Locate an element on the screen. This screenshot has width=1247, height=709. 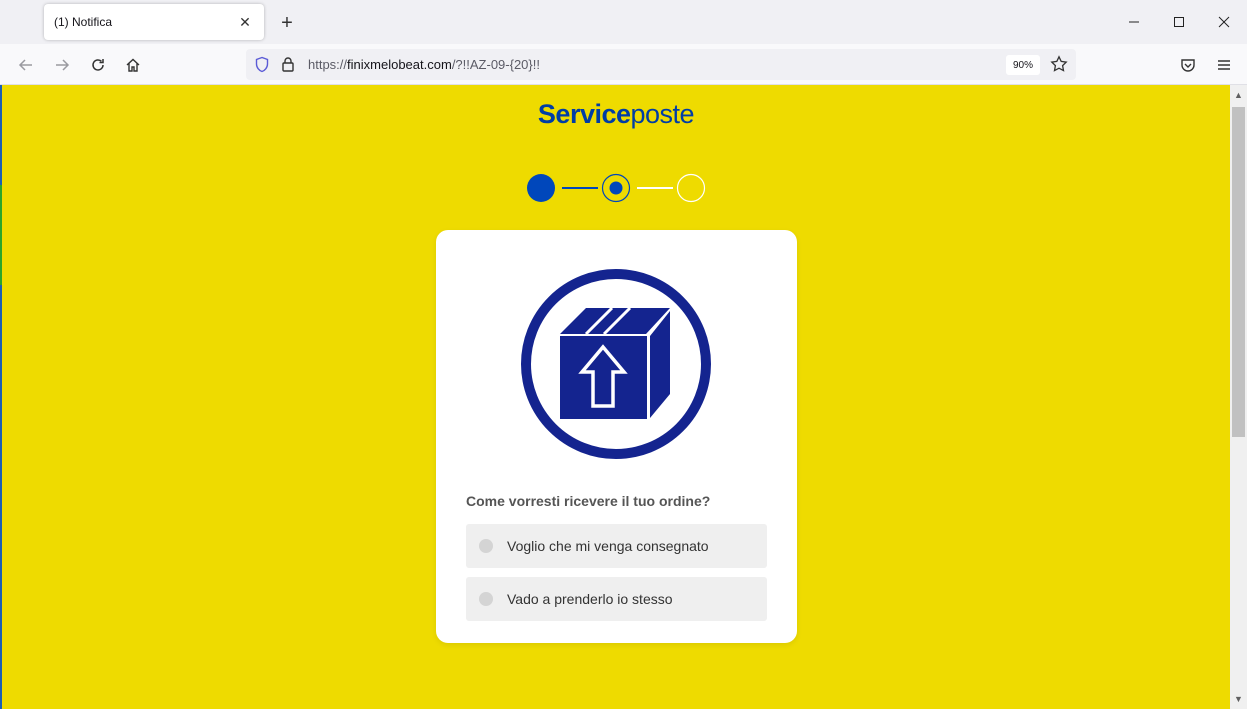
close-window-icon is located at coordinates (1224, 22).